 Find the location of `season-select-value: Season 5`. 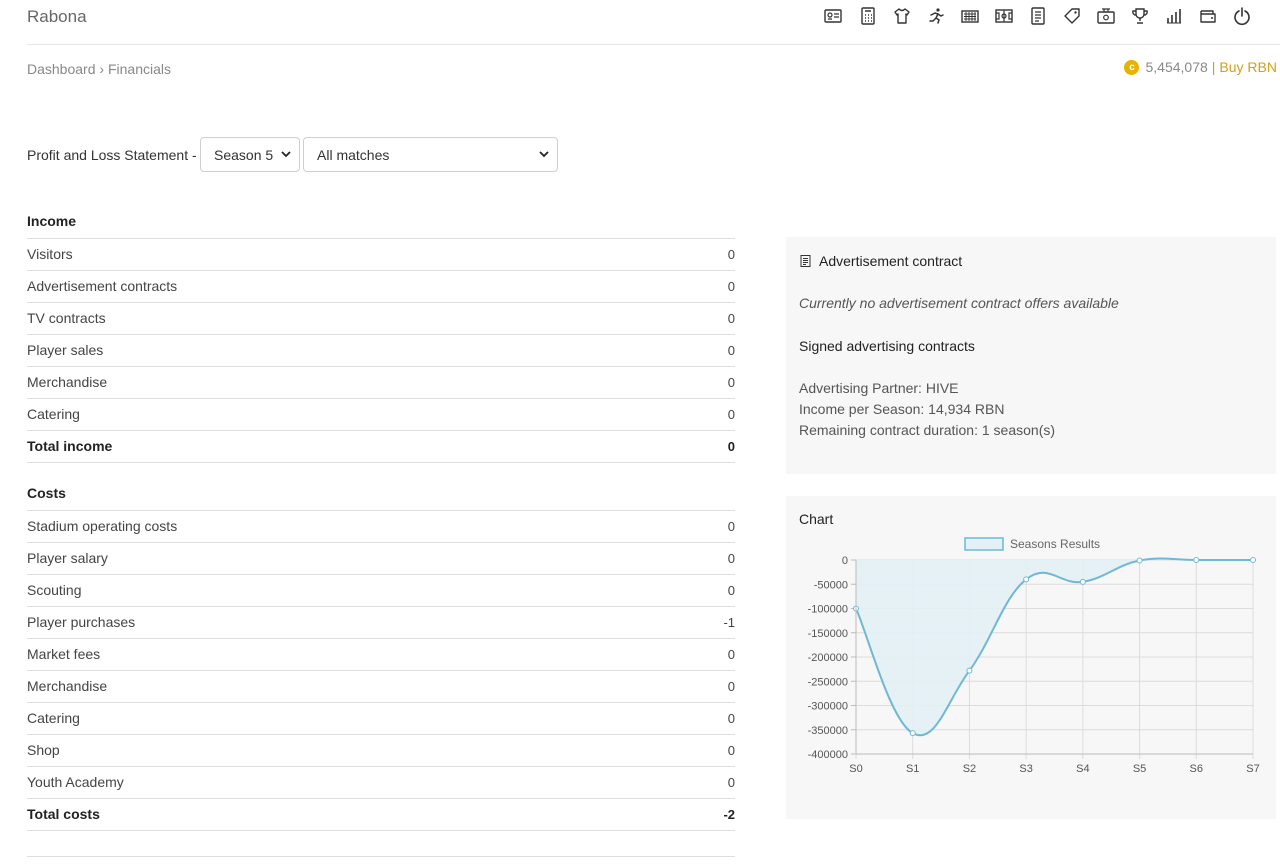

season-select-value: Season 5 is located at coordinates (244, 155).